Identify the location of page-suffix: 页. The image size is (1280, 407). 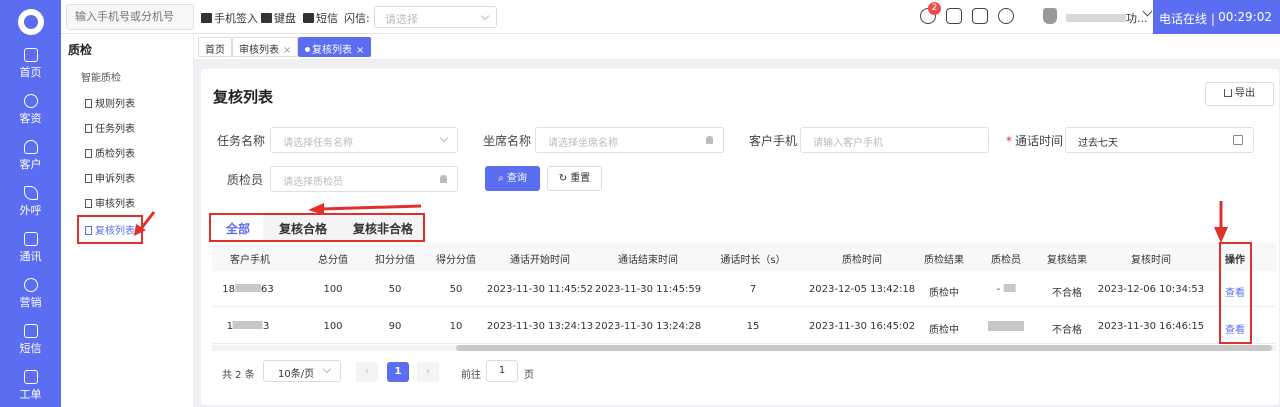
(529, 375).